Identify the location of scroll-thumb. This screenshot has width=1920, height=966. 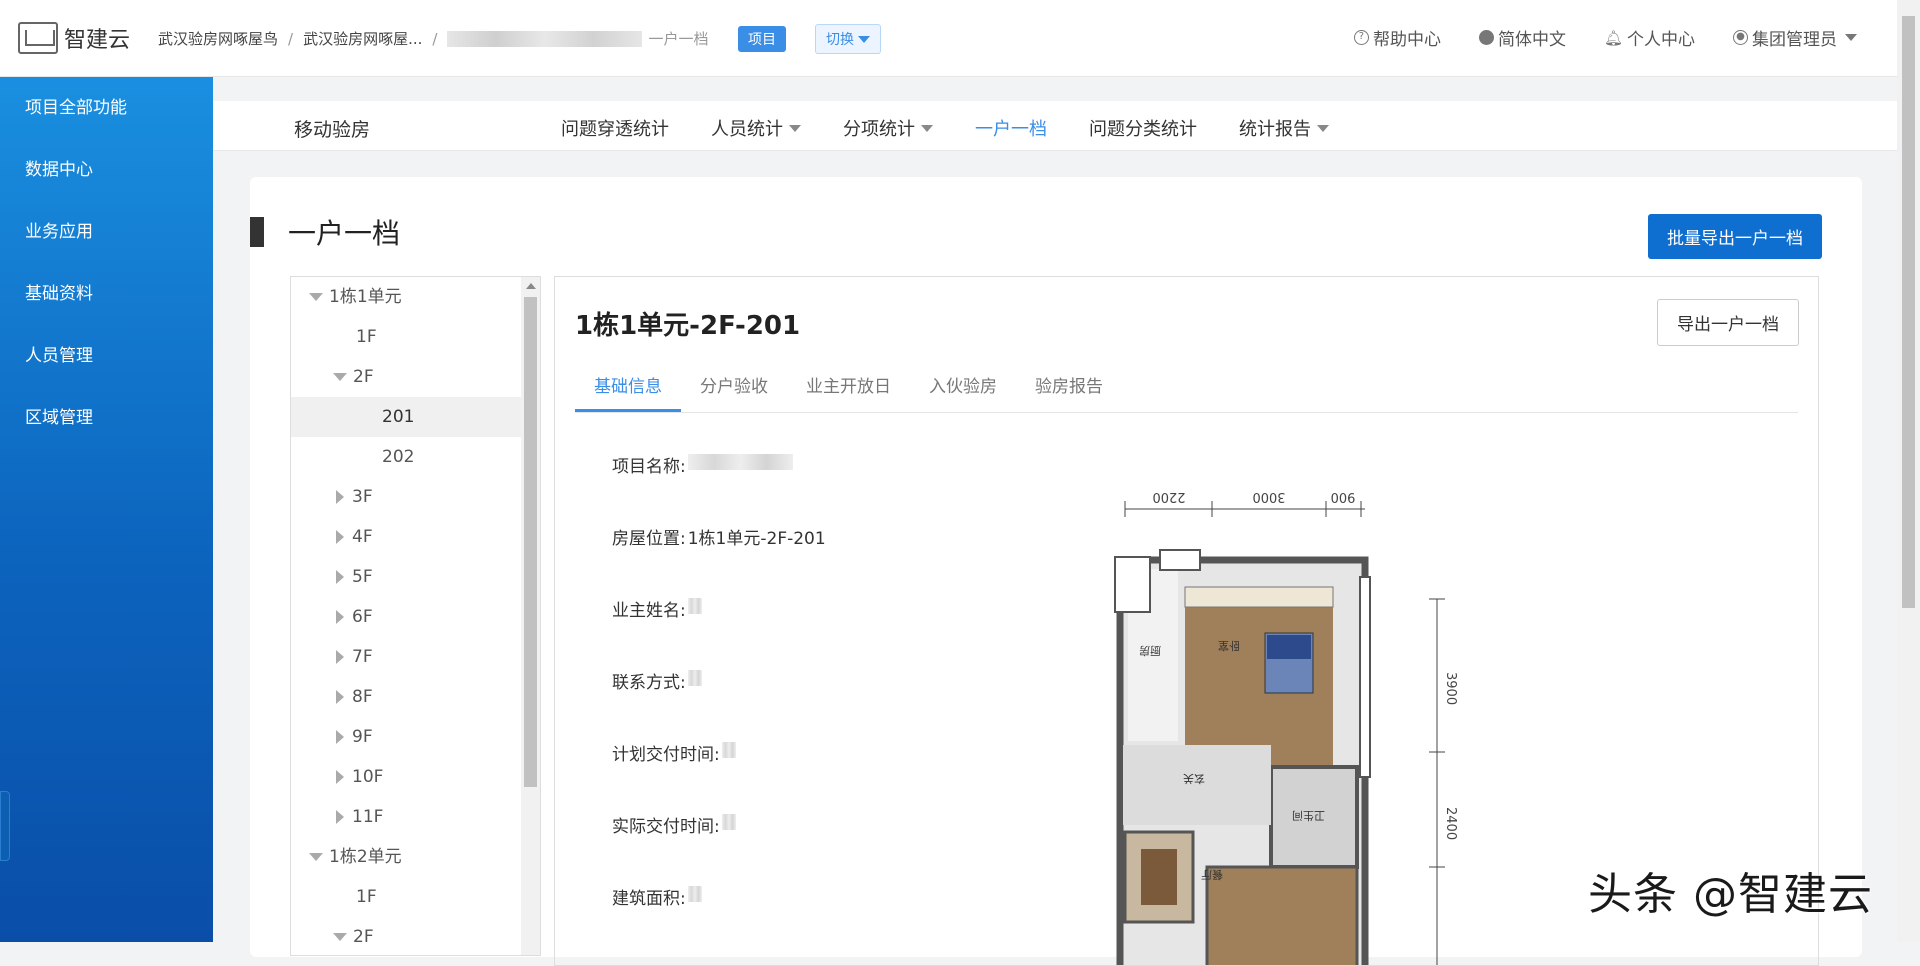
(530, 542).